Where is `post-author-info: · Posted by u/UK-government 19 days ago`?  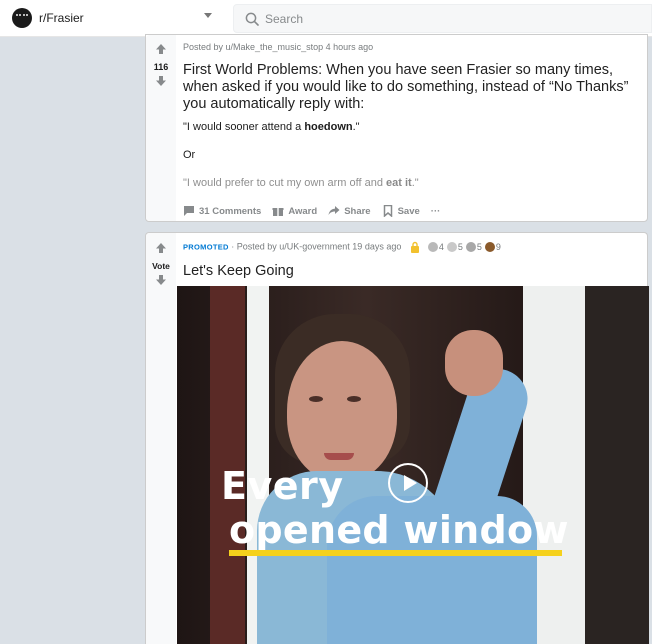
post-author-info: · Posted by u/UK-government 19 days ago is located at coordinates (316, 246).